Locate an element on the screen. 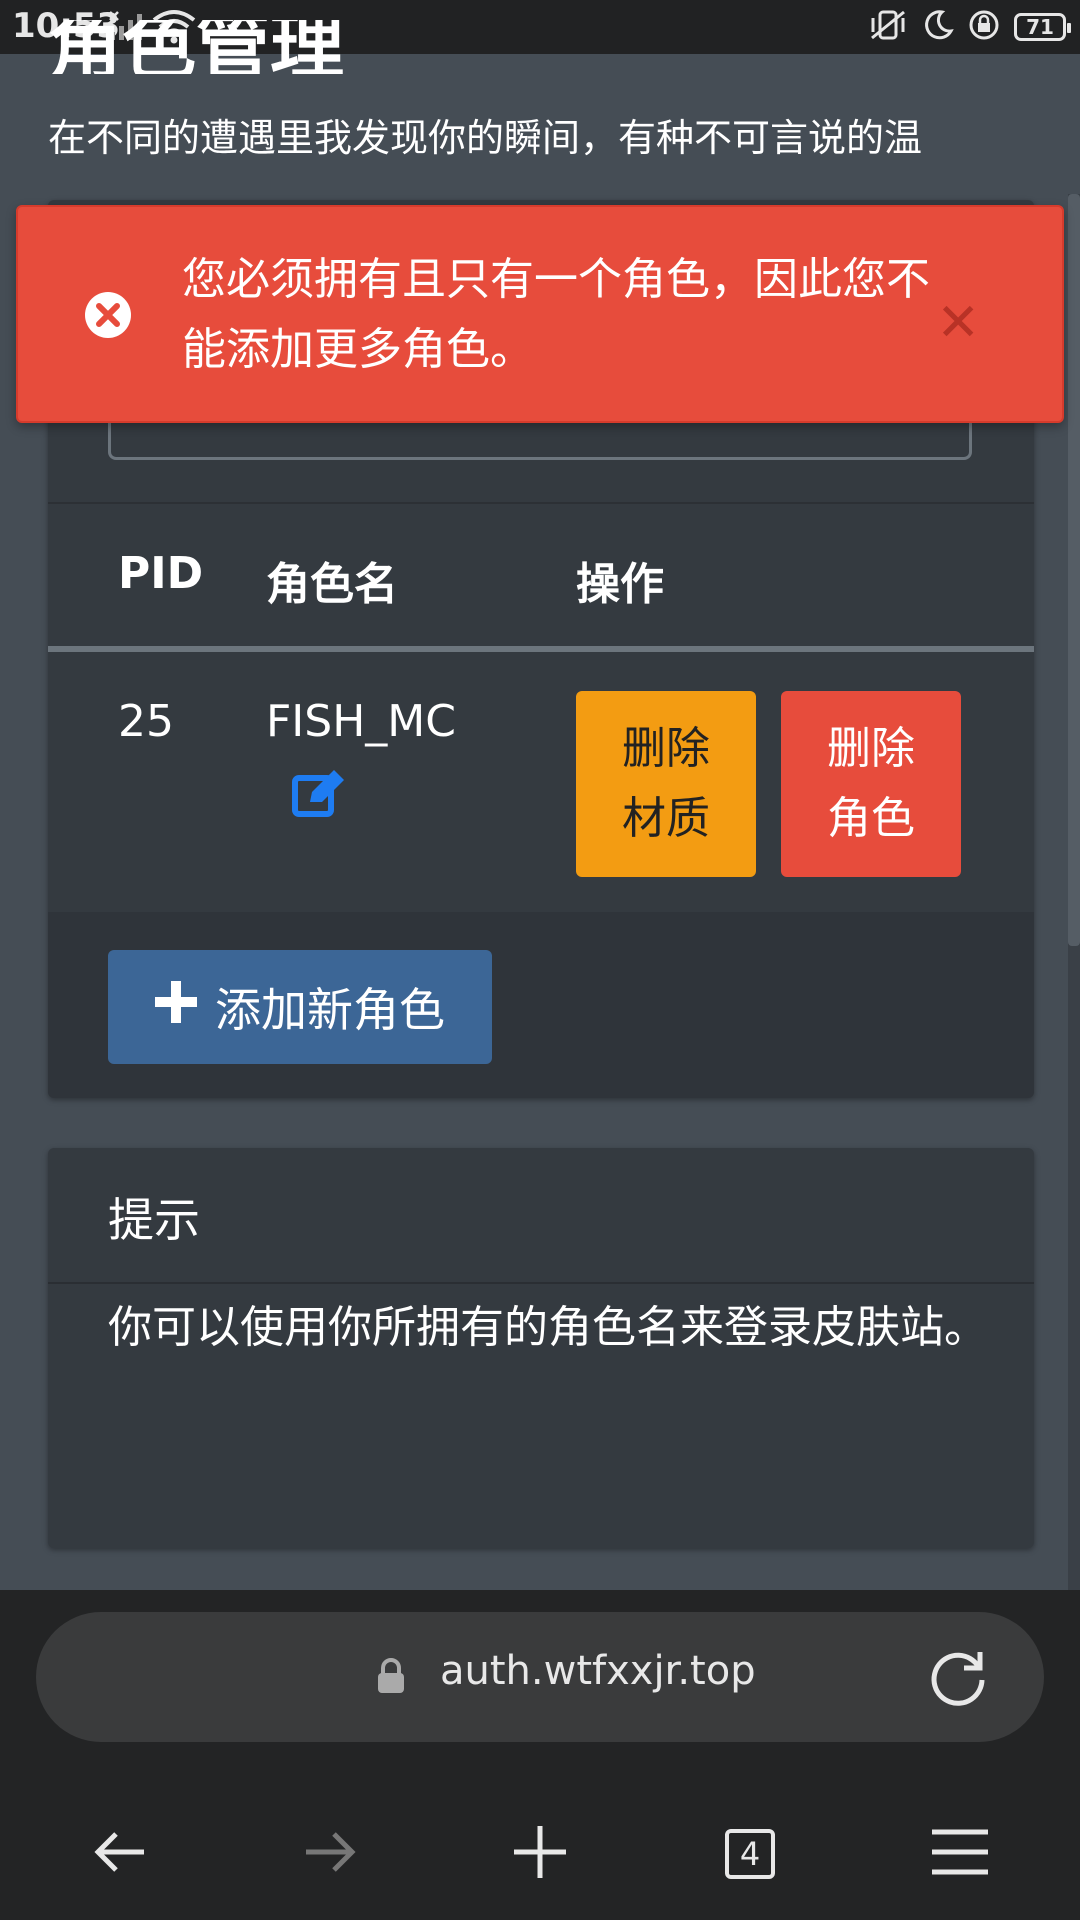 The image size is (1080, 1920). add-player-button: 添加新角色 is located at coordinates (300, 1007).